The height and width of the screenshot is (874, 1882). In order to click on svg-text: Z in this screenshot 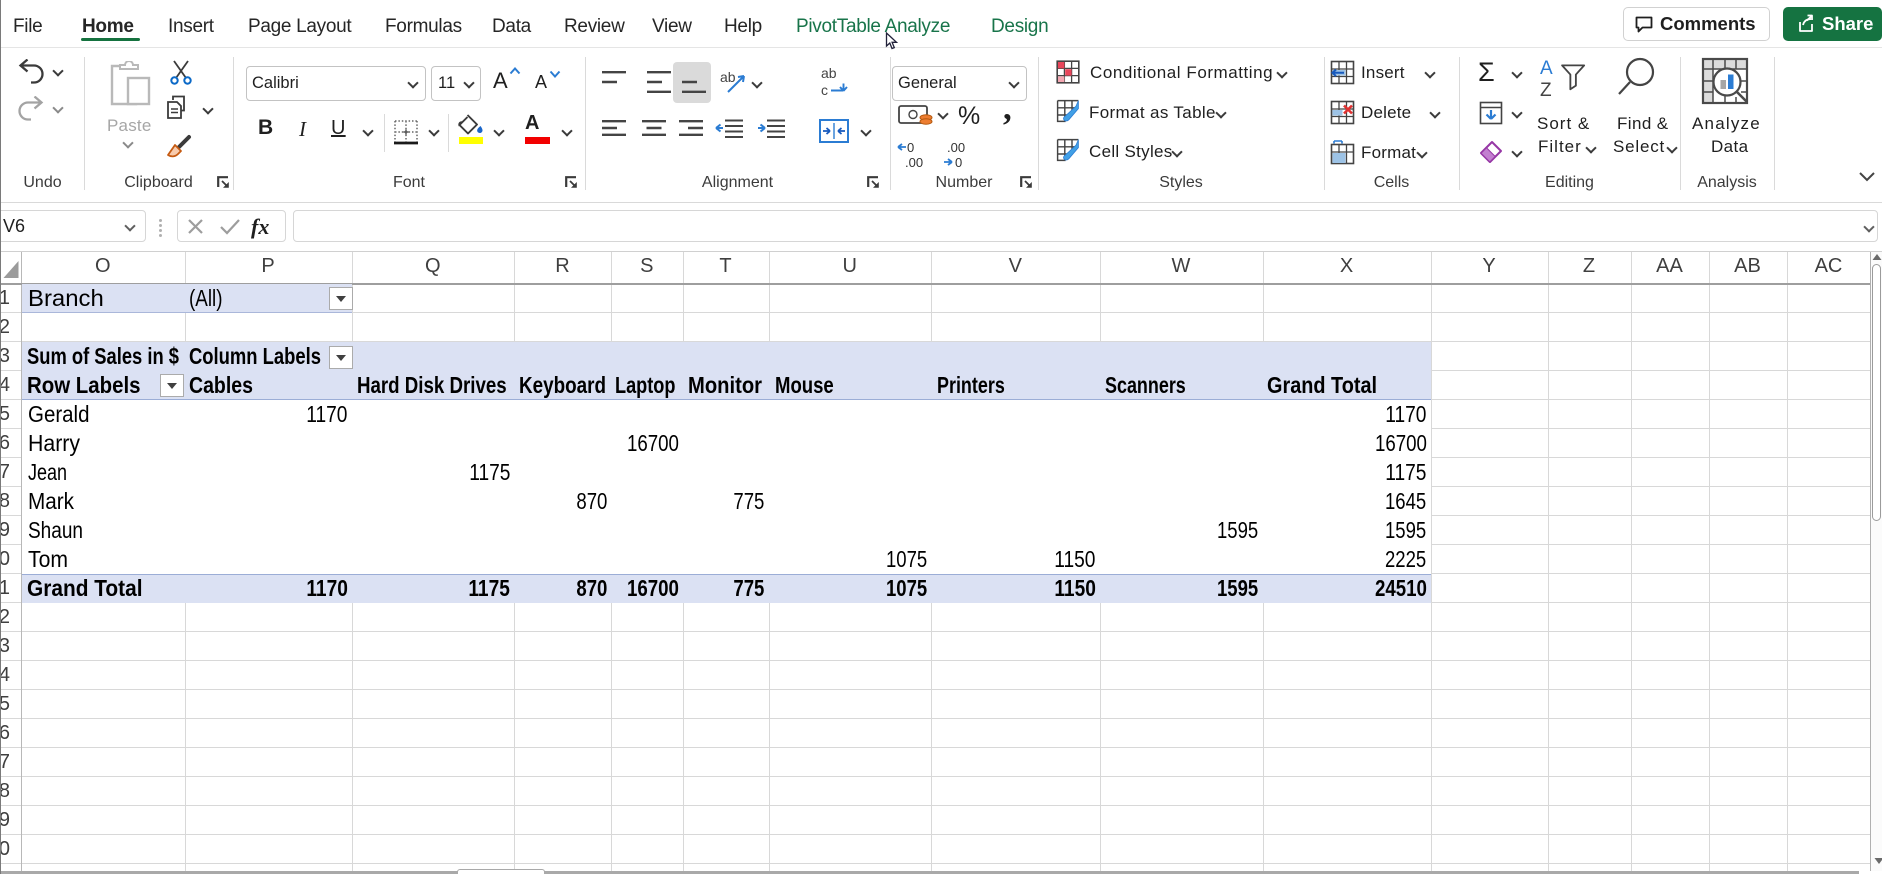, I will do `click(1546, 90)`.